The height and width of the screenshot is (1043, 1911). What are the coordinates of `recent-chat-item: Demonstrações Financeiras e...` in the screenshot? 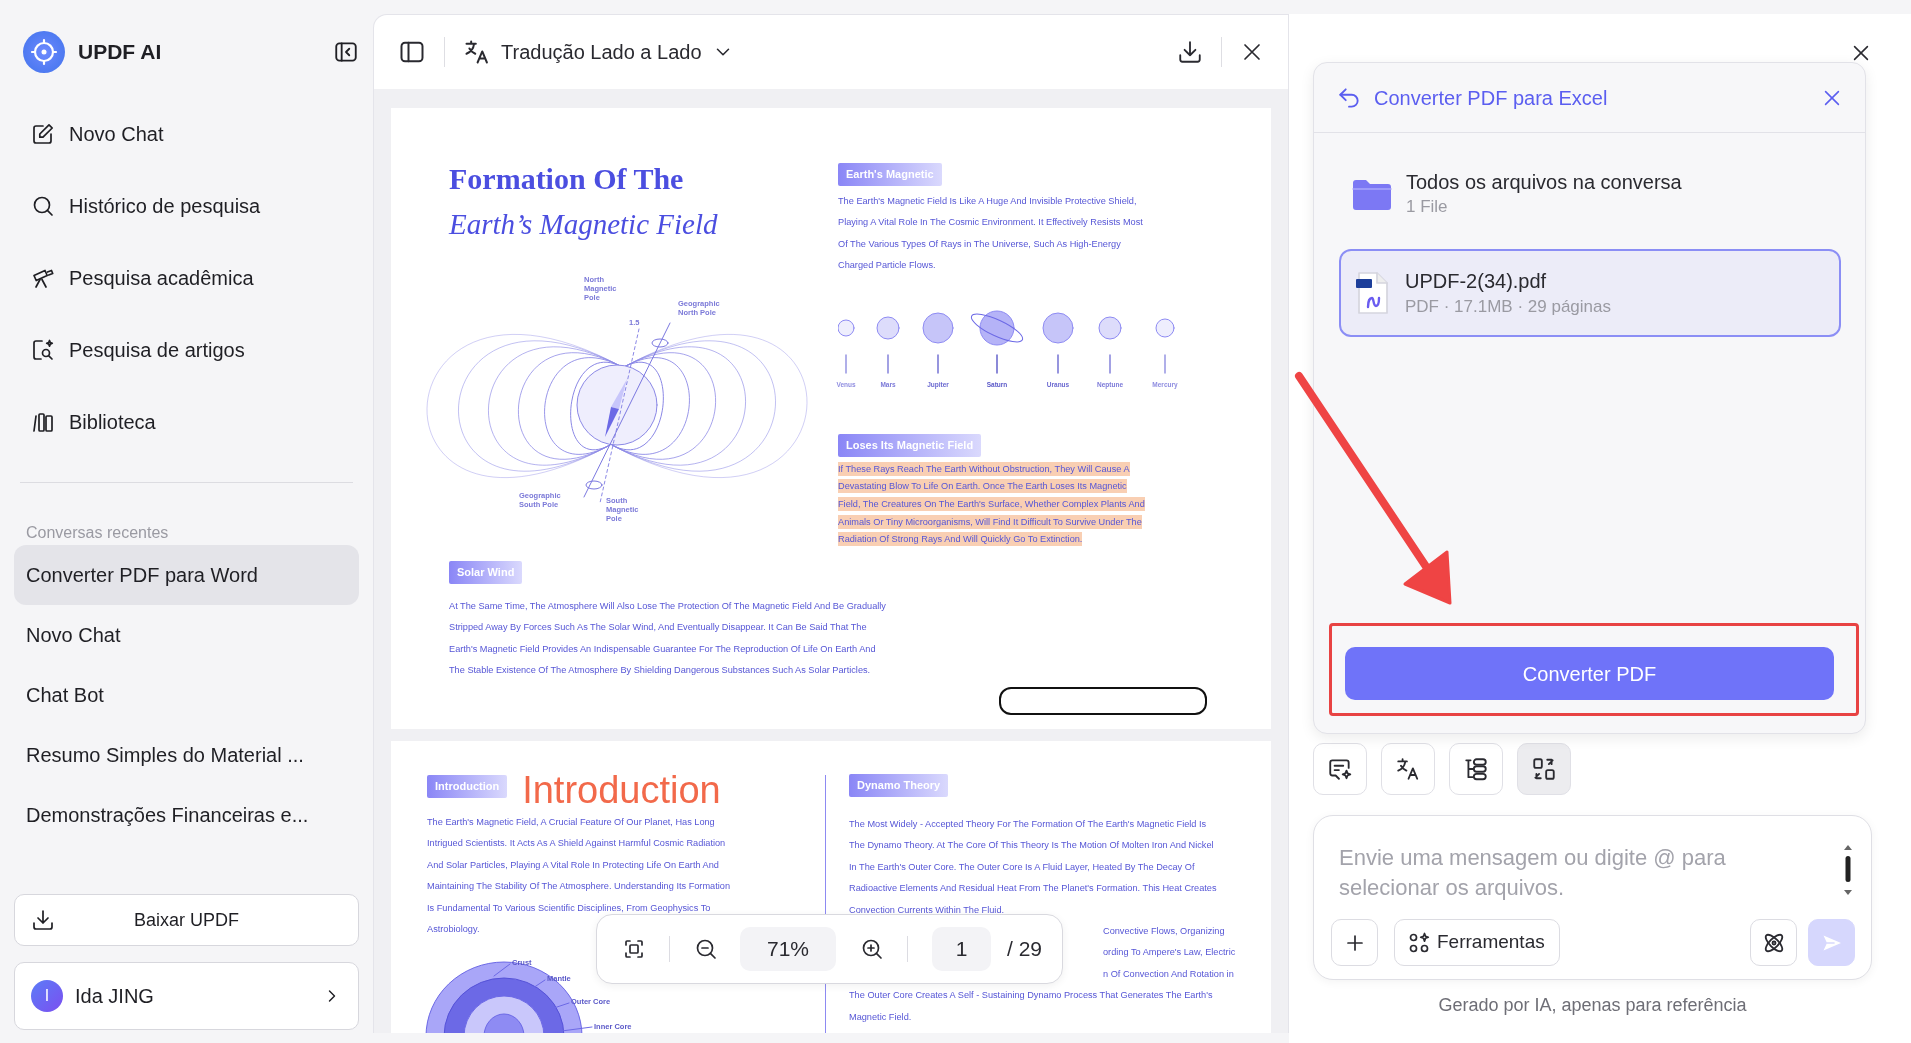 It's located at (186, 815).